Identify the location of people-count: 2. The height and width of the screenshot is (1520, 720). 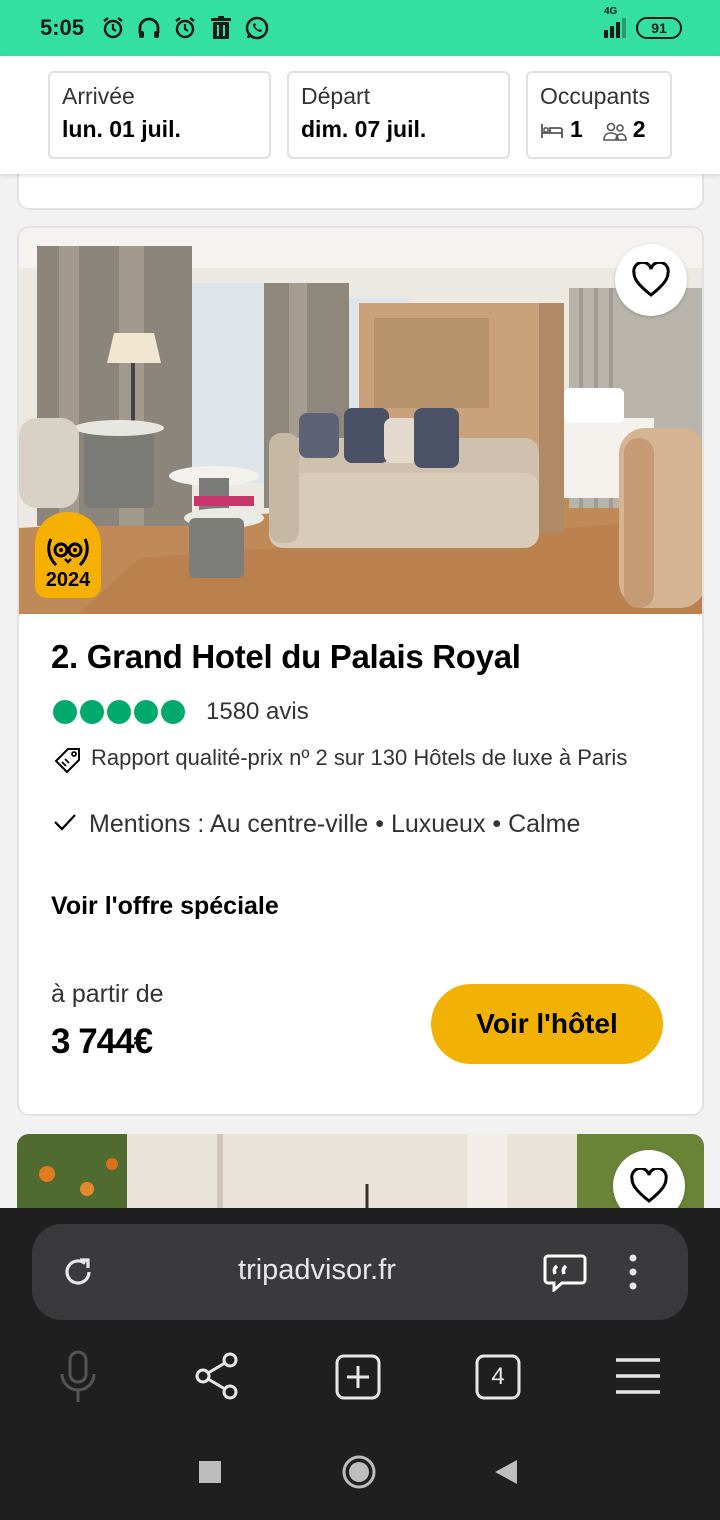
(639, 129).